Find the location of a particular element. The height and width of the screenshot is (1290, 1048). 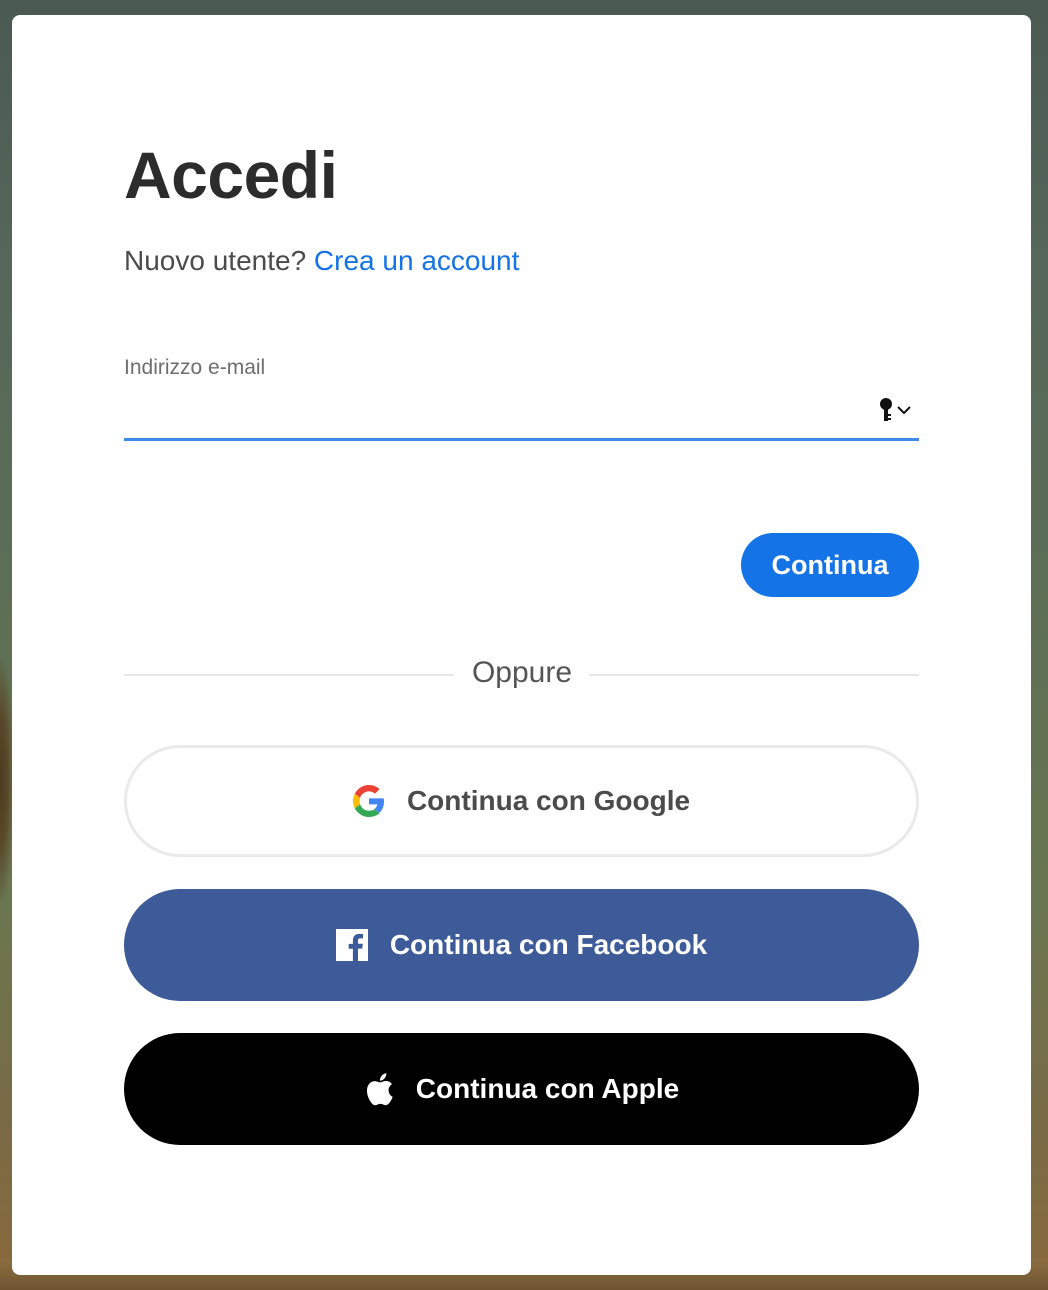

page-title: Accedi is located at coordinates (231, 175).